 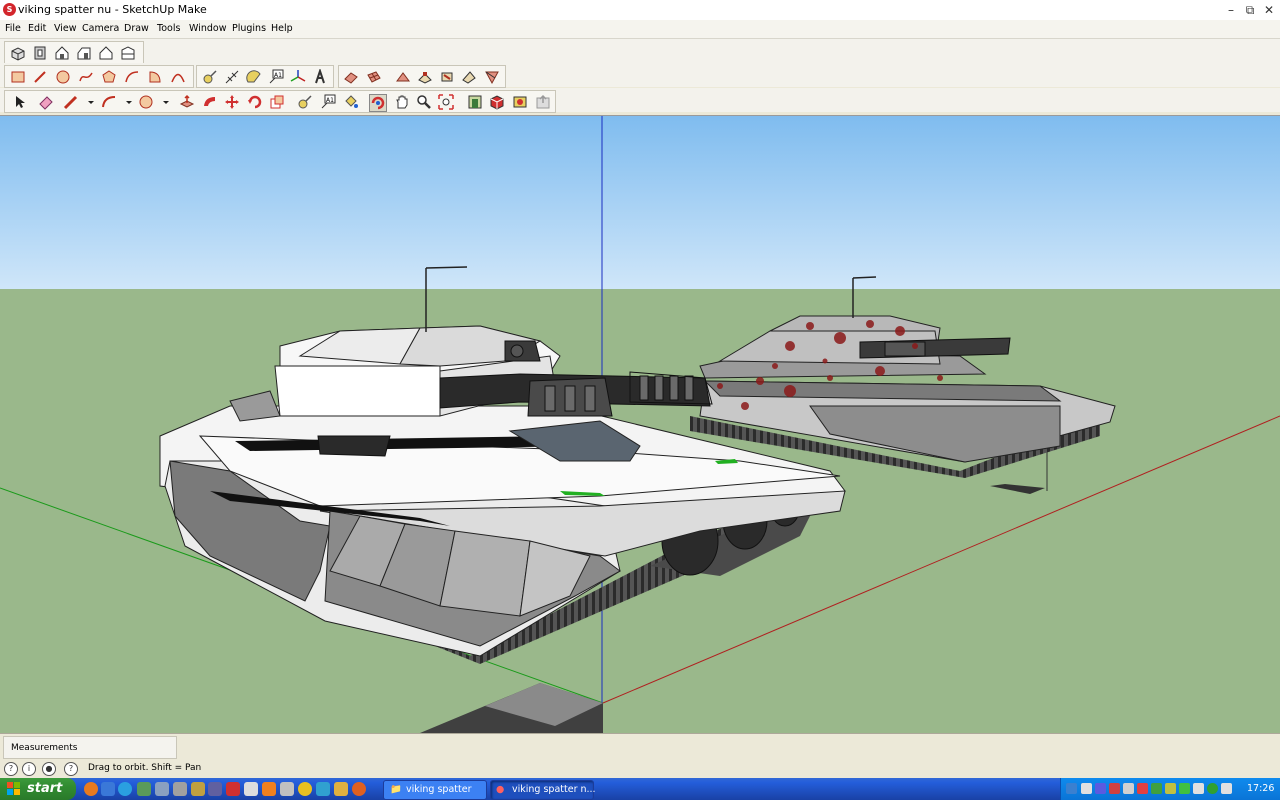 What do you see at coordinates (136, 28) in the screenshot?
I see `menu-draw: Draw` at bounding box center [136, 28].